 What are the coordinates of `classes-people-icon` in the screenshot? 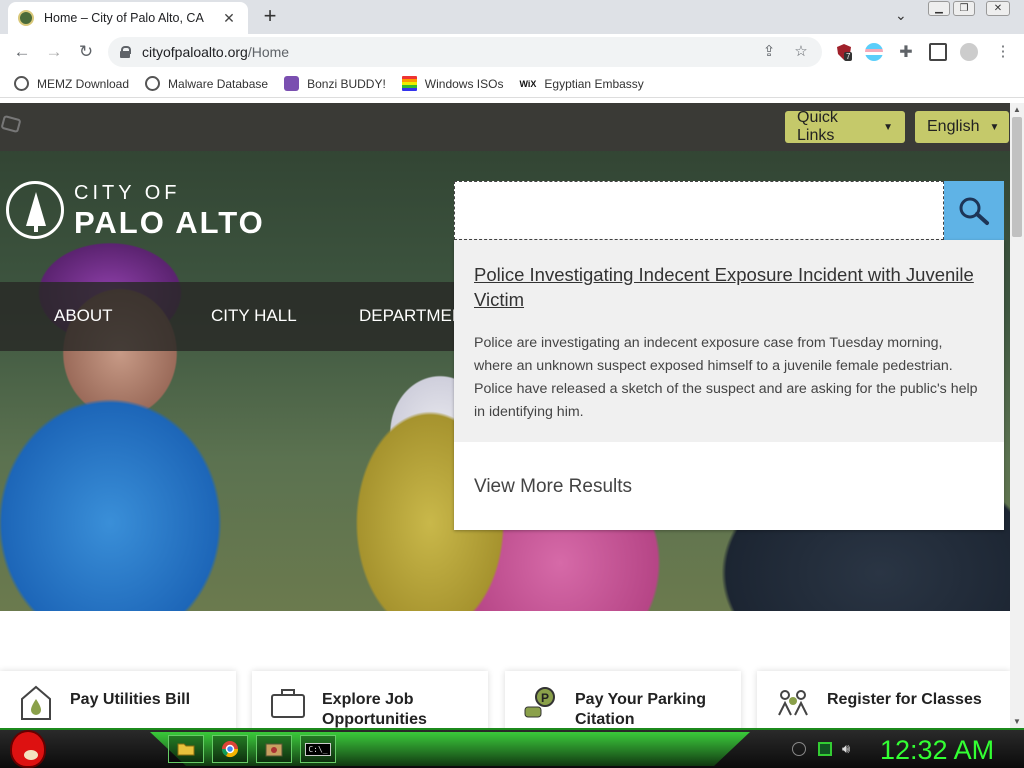 It's located at (793, 703).